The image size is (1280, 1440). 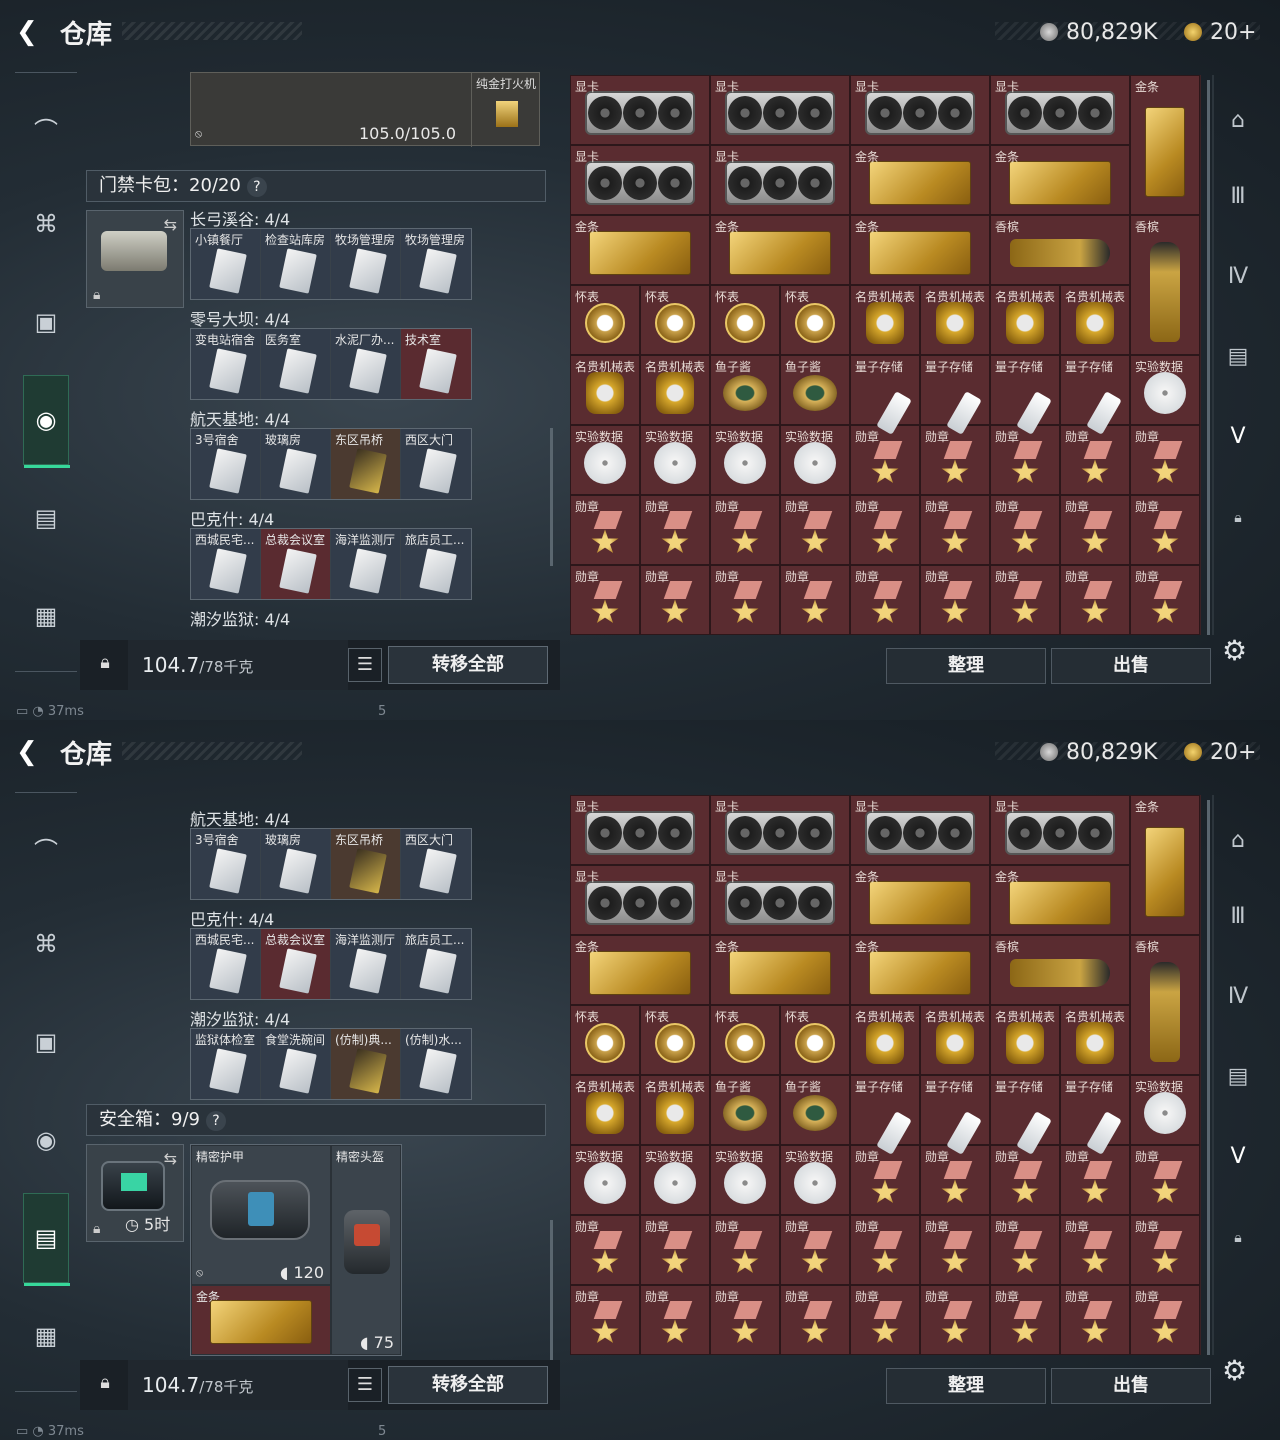 I want to click on keycard-item: 玻璃房, so click(x=296, y=464).